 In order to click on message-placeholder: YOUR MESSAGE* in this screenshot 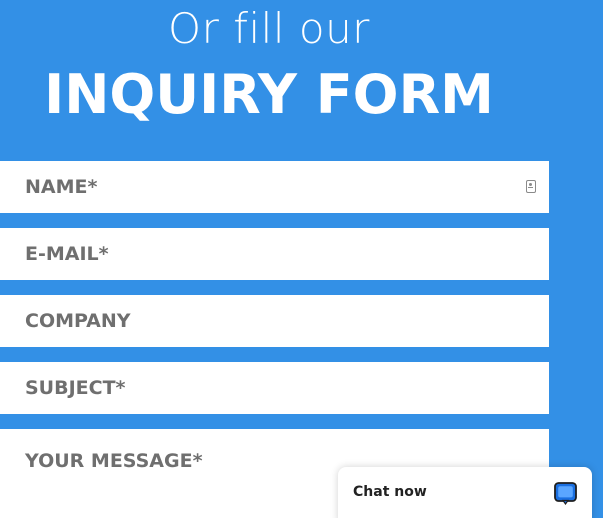, I will do `click(114, 461)`.